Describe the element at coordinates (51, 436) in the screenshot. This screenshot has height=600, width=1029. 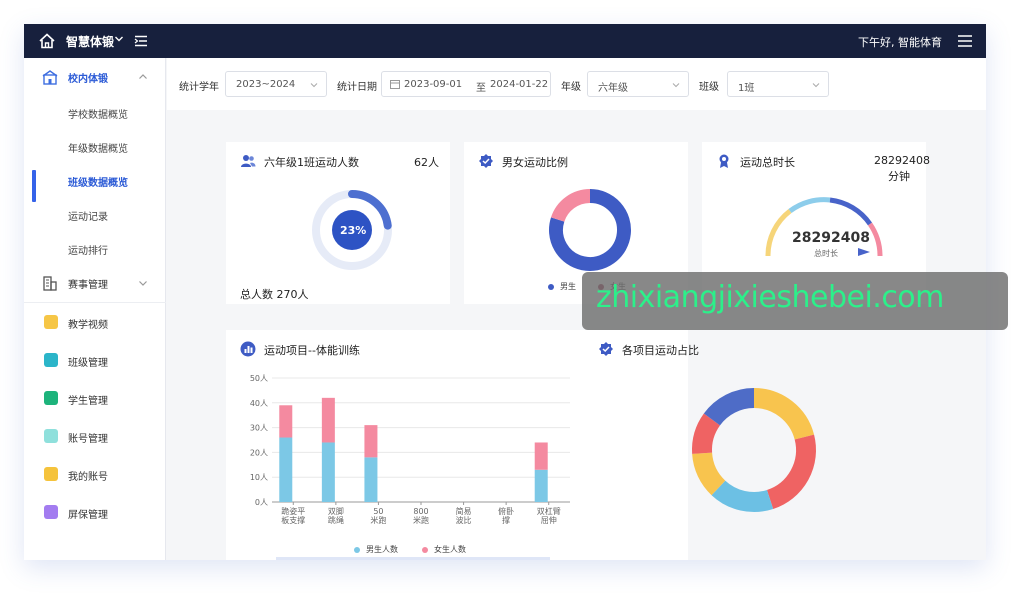
I see `account-icon` at that location.